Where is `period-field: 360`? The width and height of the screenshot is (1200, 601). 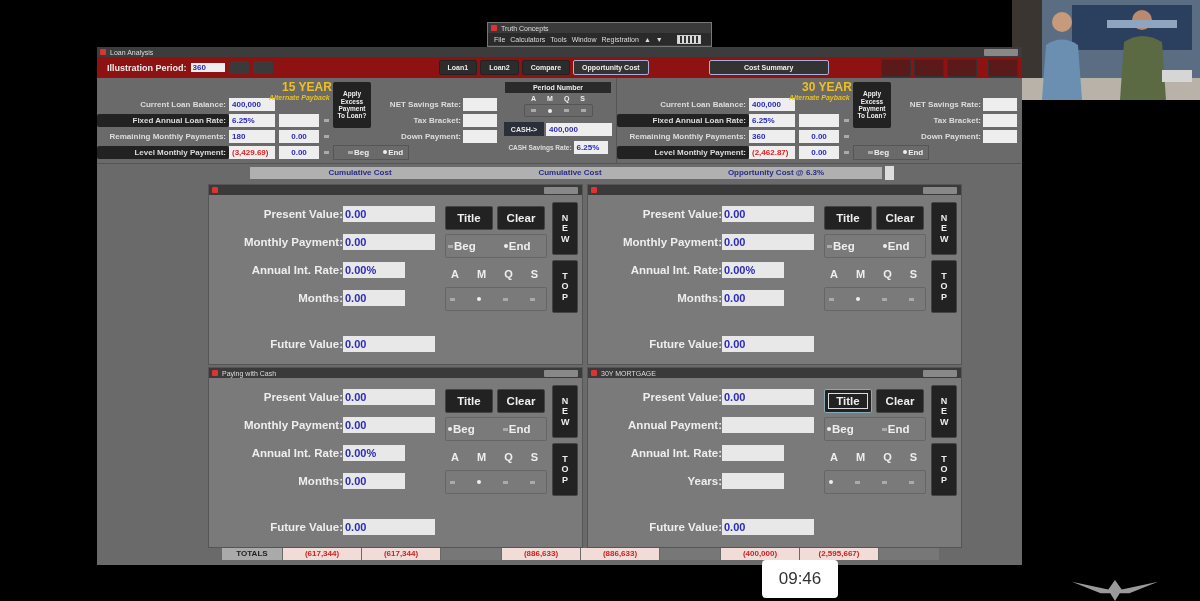
period-field: 360 is located at coordinates (207, 67).